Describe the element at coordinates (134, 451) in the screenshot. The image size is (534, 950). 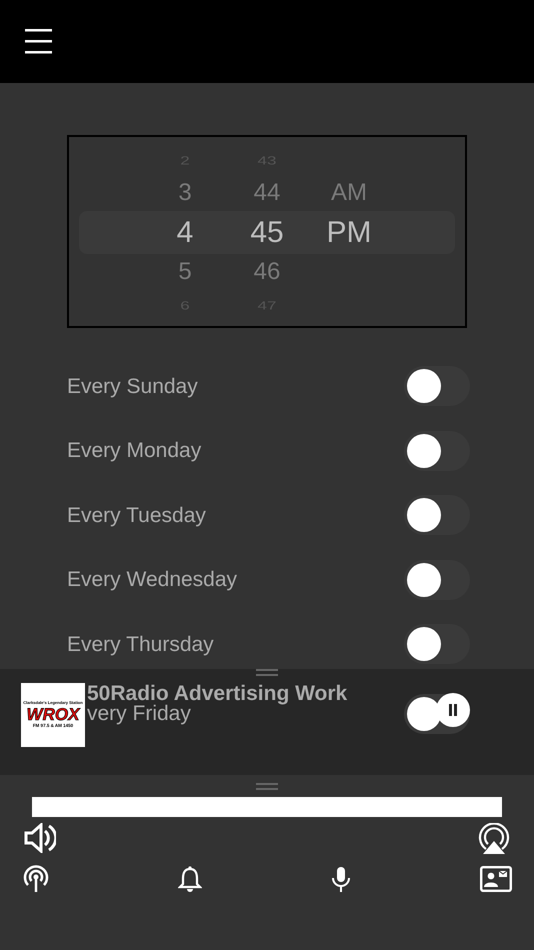
I see `repeat-label: Every Monday` at that location.